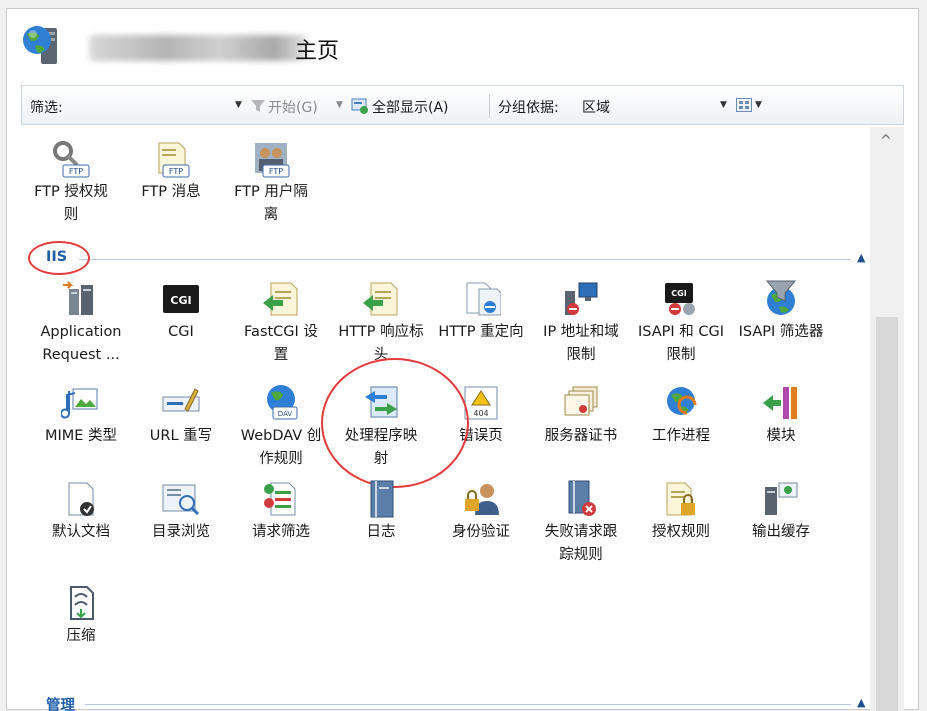 The width and height of the screenshot is (927, 711). What do you see at coordinates (46, 108) in the screenshot?
I see `filter-label: 筛选:` at bounding box center [46, 108].